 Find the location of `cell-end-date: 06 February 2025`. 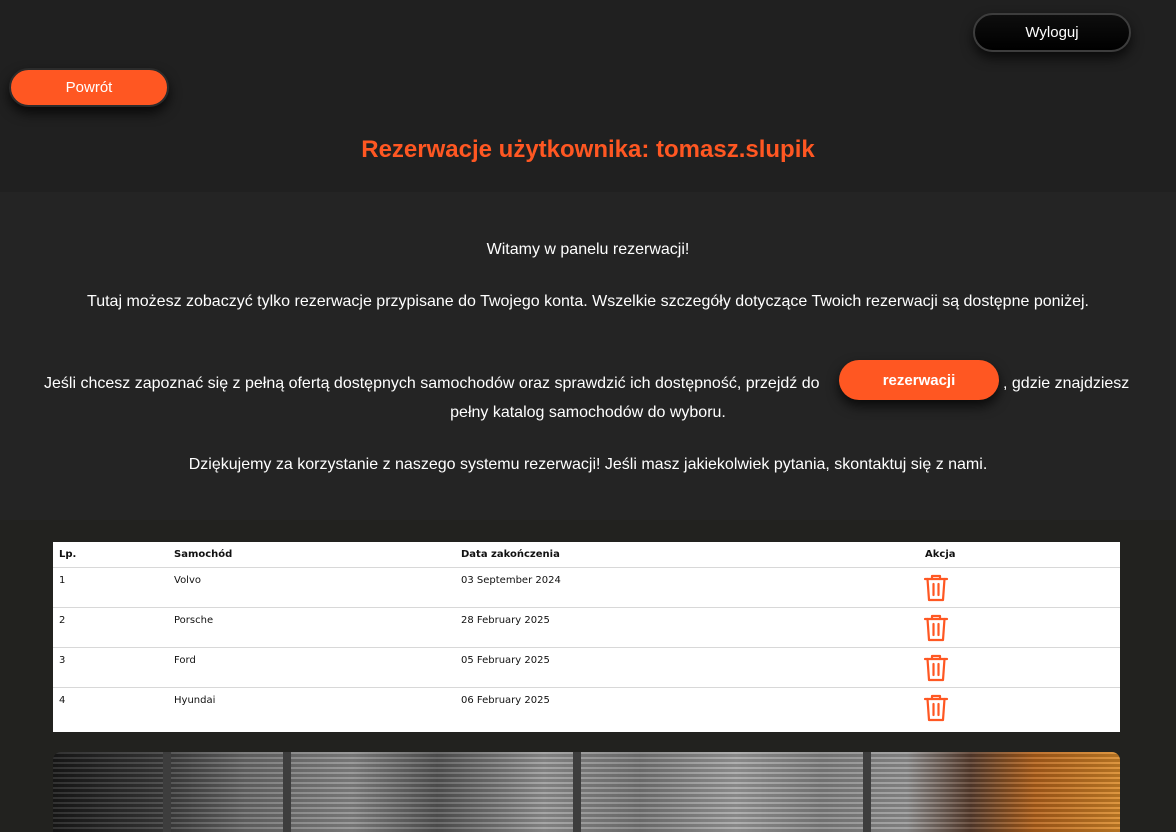

cell-end-date: 06 February 2025 is located at coordinates (505, 700).